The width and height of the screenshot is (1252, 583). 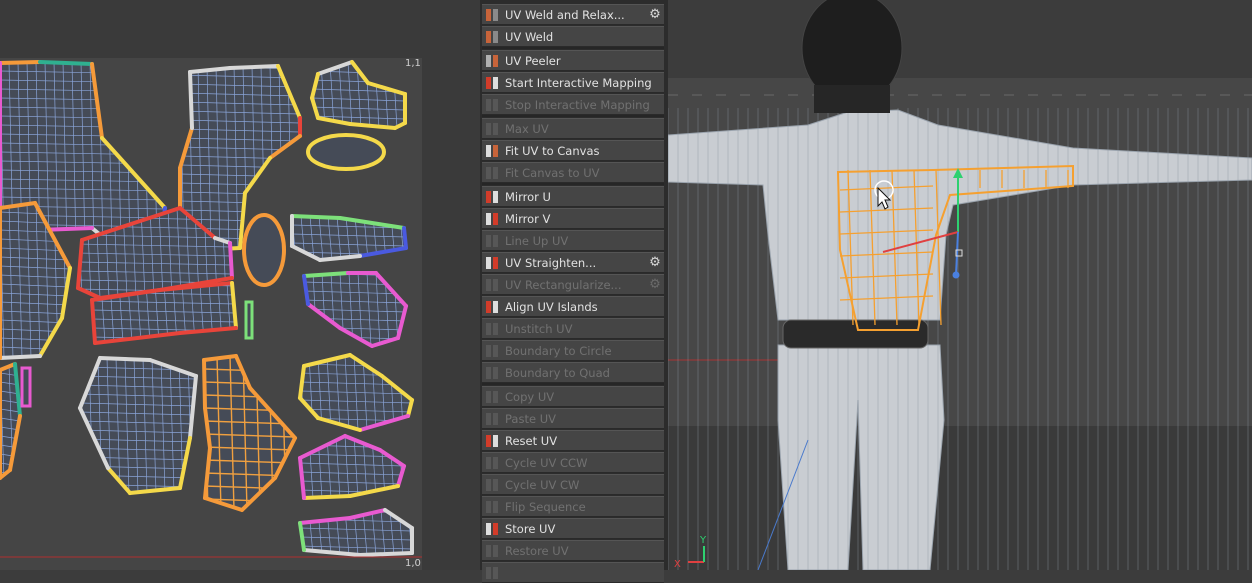 I want to click on line-up-icon, so click(x=492, y=241).